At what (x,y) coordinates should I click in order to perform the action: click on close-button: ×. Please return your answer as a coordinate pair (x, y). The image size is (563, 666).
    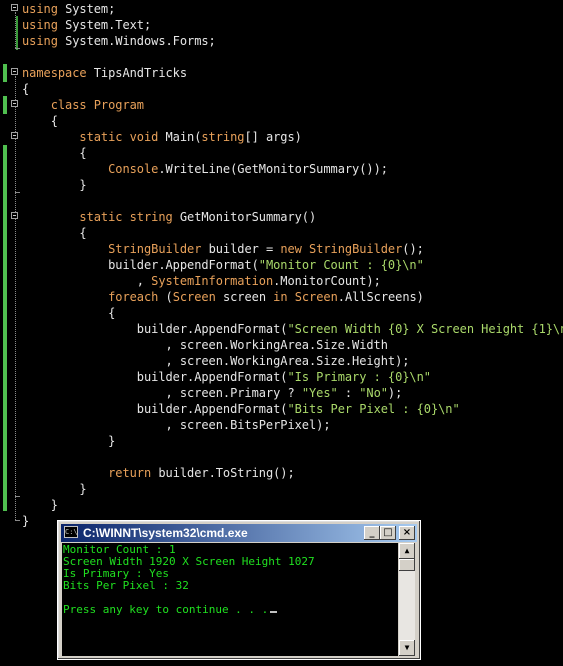
    Looking at the image, I should click on (407, 533).